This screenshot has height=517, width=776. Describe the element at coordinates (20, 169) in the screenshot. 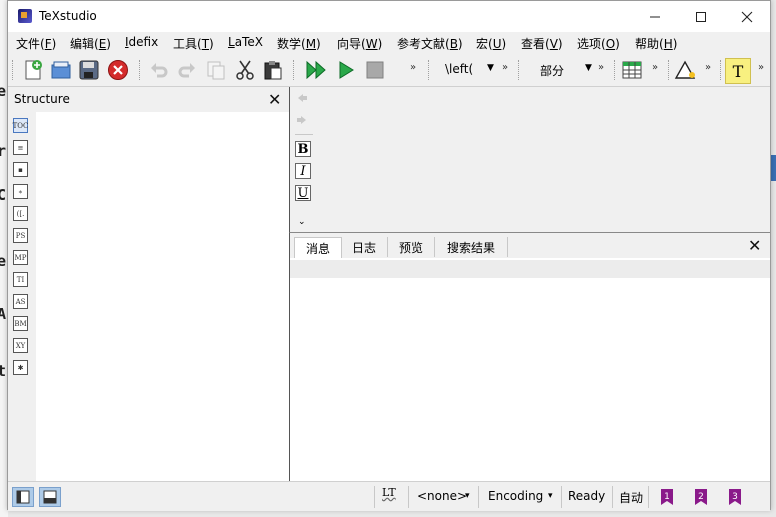

I see `bookmark-icon: ▪` at that location.